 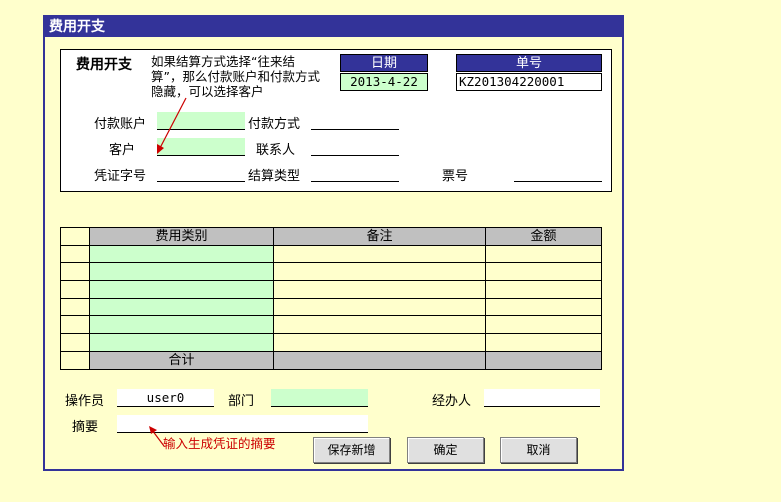 What do you see at coordinates (333, 27) in the screenshot?
I see `window-title: 费用开支` at bounding box center [333, 27].